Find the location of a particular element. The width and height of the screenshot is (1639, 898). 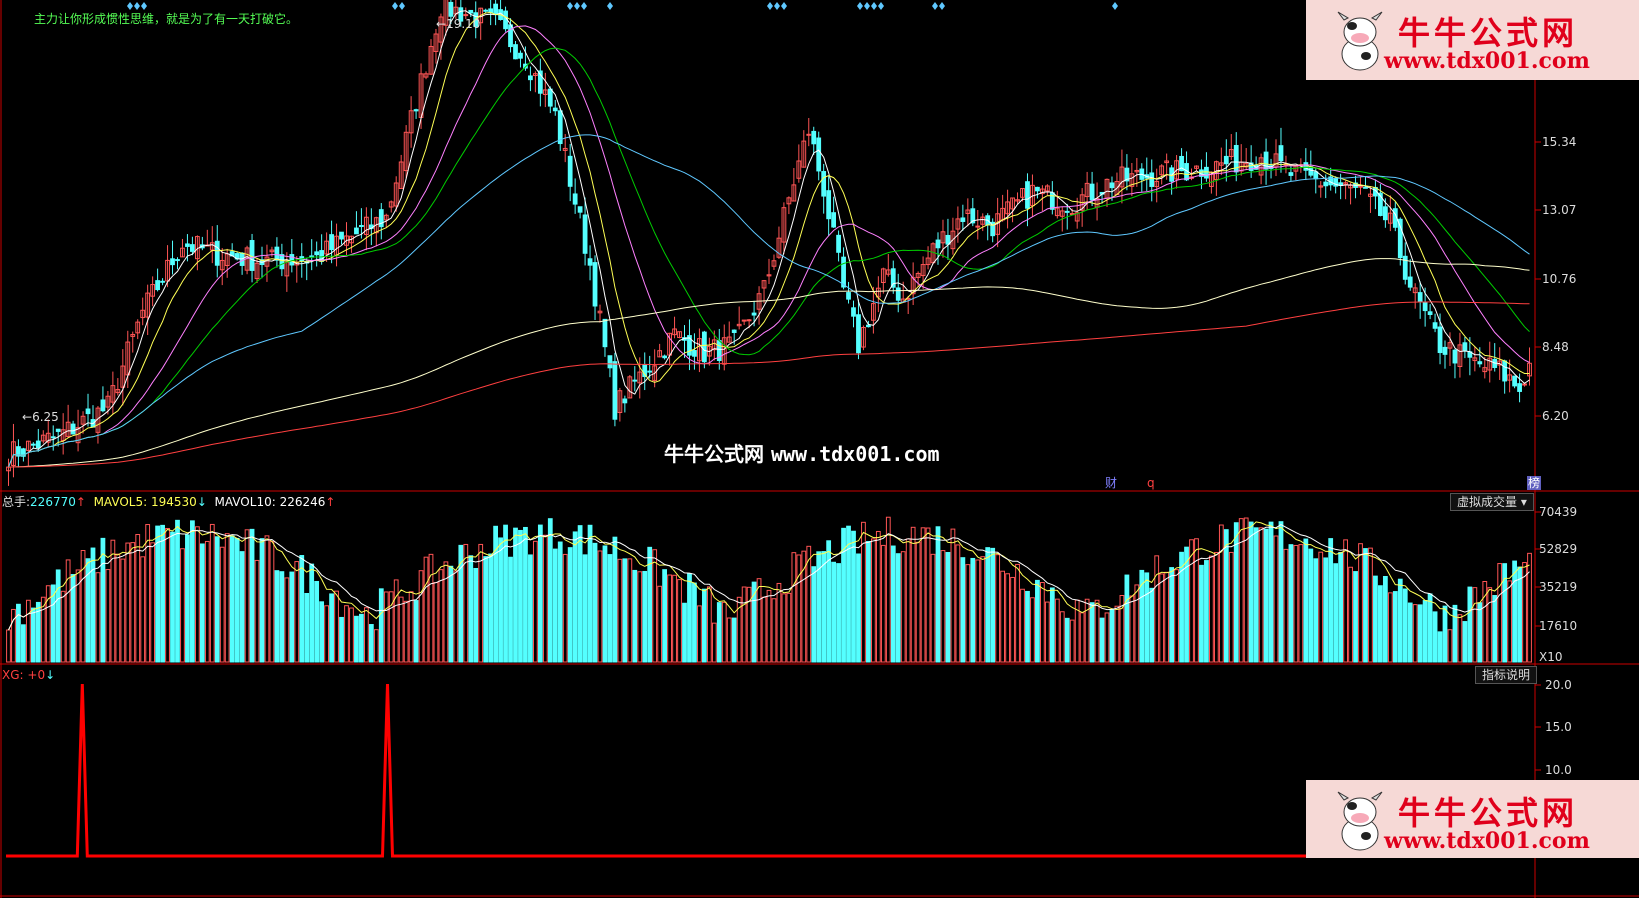

bang-label: 榜 is located at coordinates (1534, 483).